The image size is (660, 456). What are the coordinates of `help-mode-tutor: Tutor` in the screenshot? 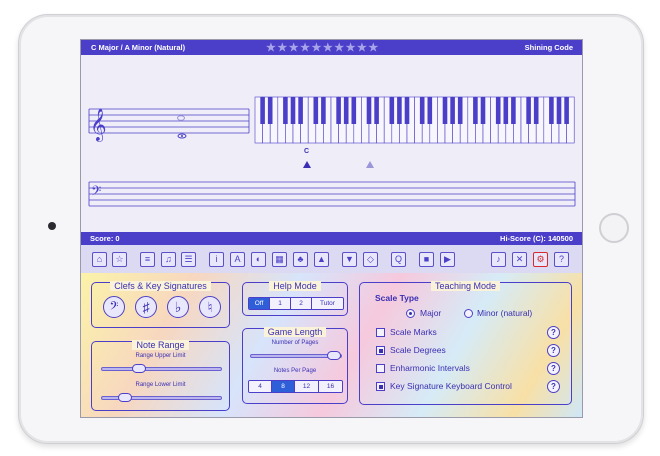 It's located at (327, 303).